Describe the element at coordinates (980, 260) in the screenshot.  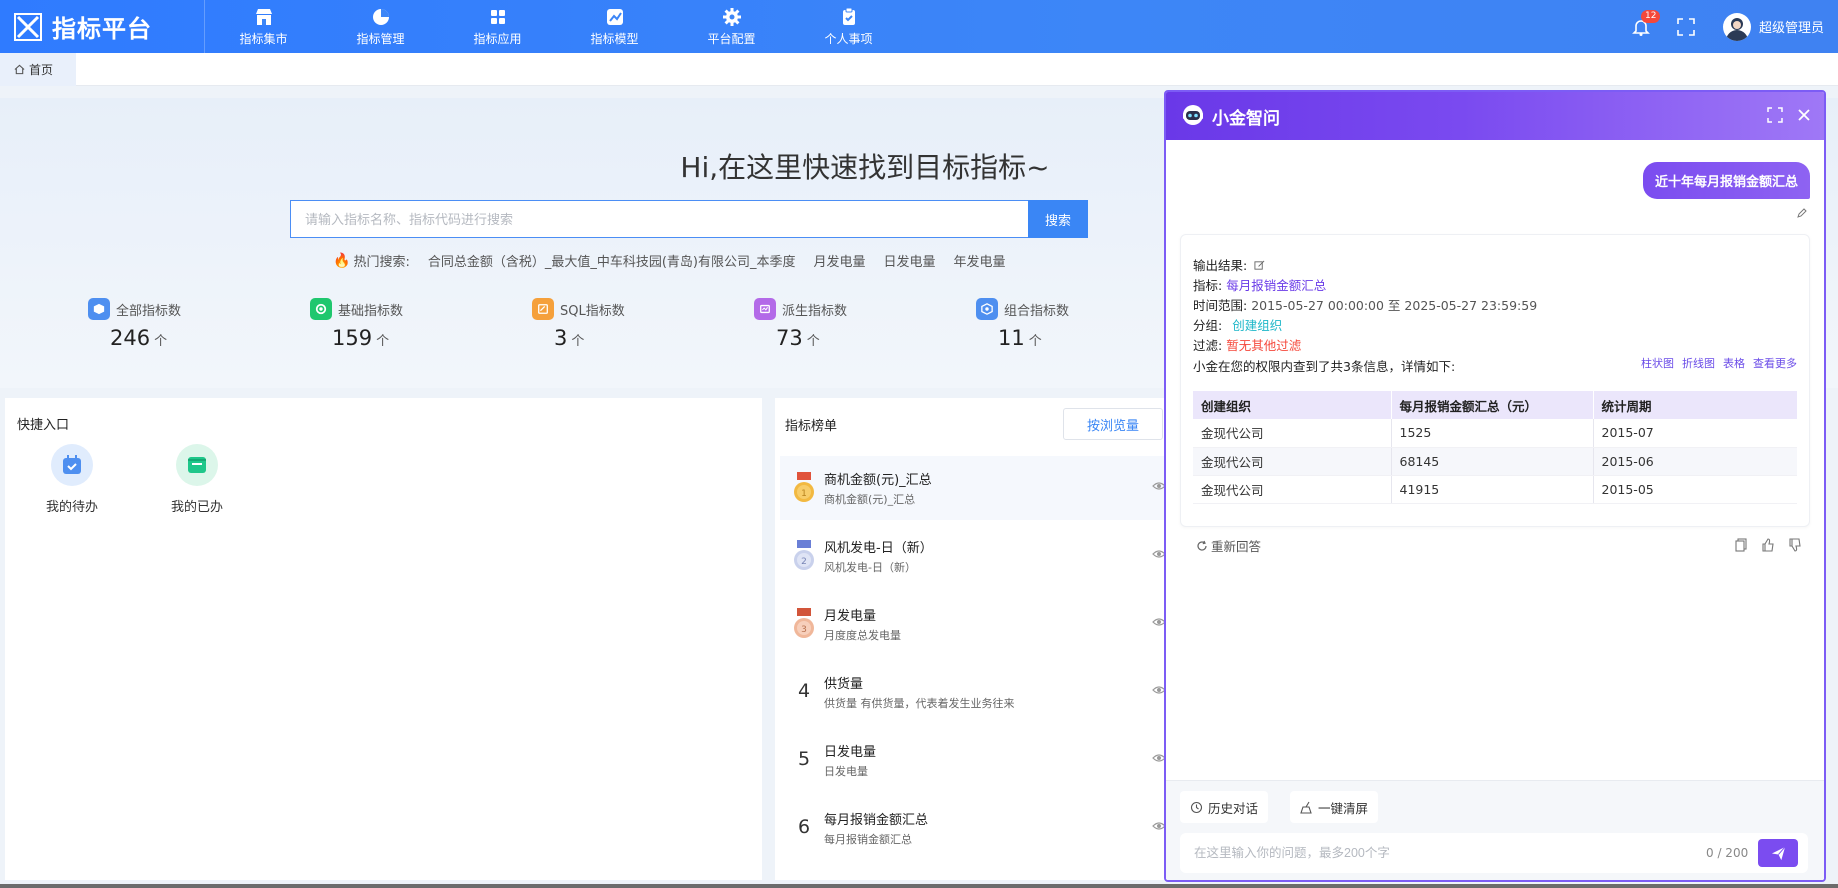
I see `hot-search-item: 年发电量` at that location.